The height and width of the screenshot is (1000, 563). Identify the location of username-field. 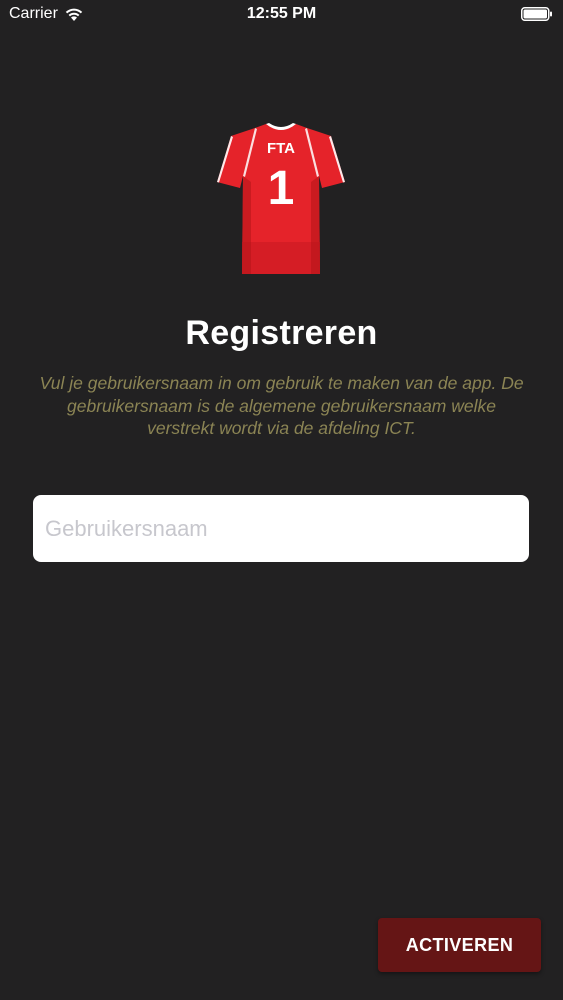
(281, 528).